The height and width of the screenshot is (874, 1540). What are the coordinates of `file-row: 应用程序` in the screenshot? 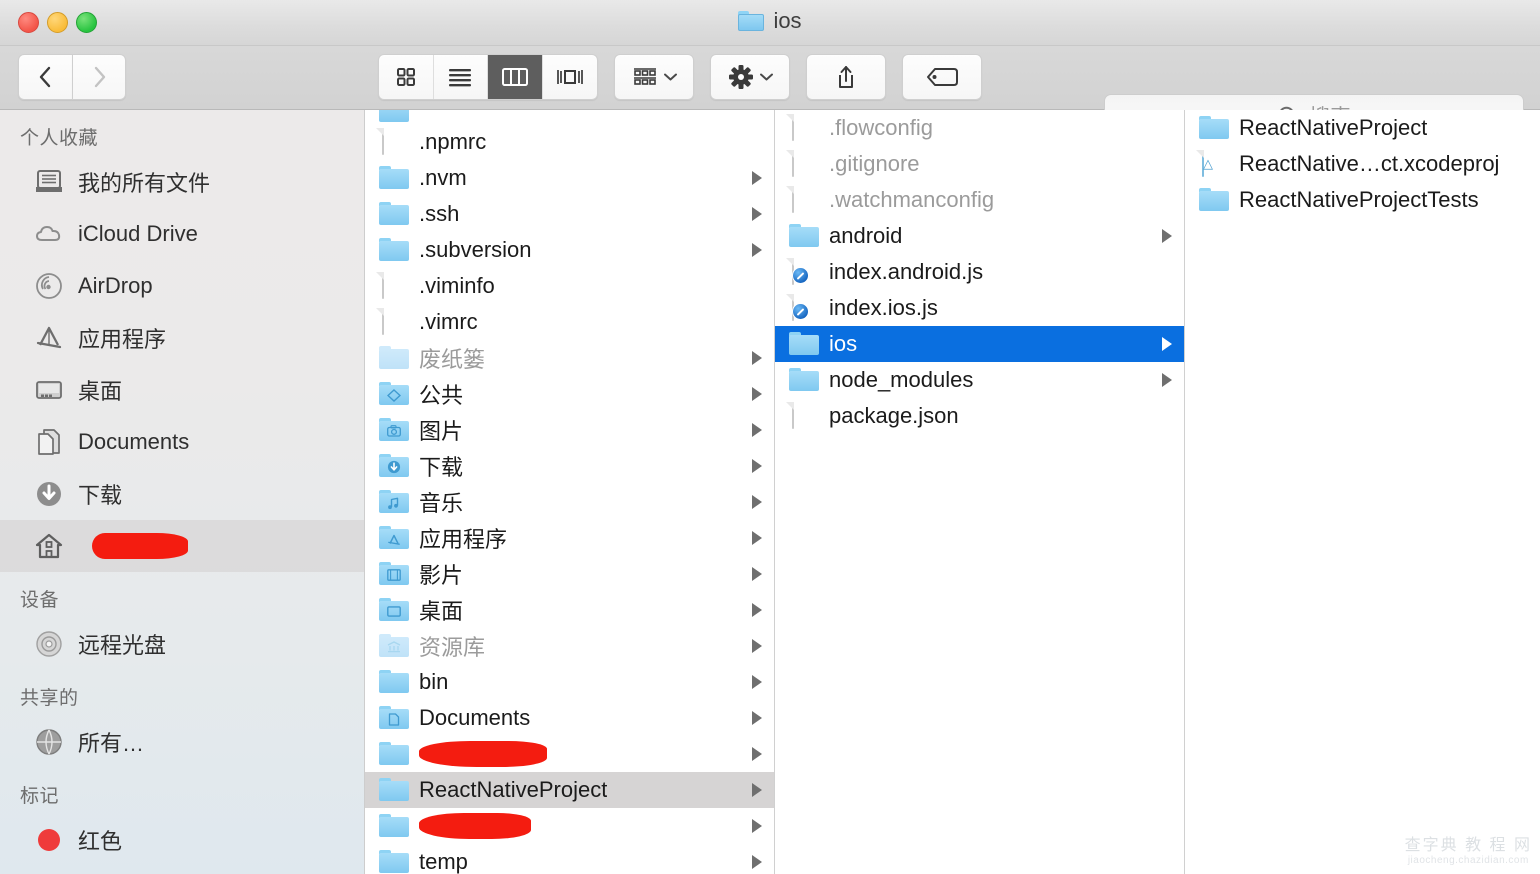 It's located at (569, 538).